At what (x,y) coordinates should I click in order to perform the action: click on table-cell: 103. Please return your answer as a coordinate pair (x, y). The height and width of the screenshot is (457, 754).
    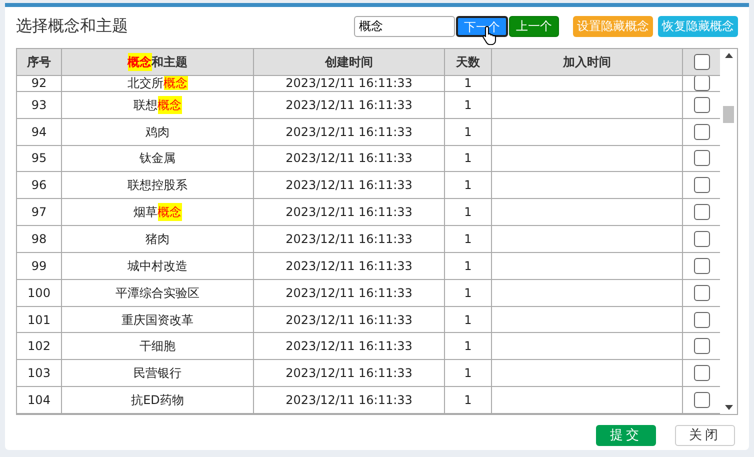
    Looking at the image, I should click on (39, 373).